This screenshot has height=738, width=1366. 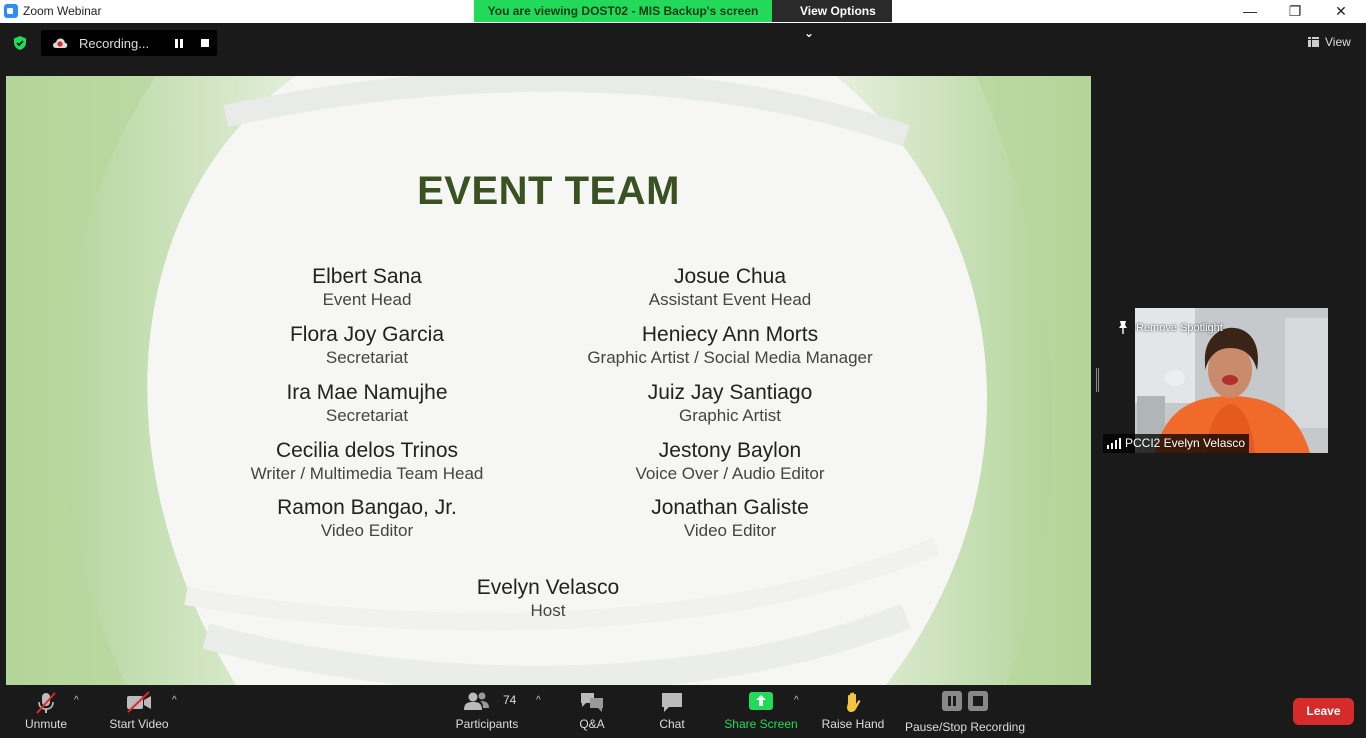 What do you see at coordinates (965, 701) in the screenshot?
I see `pause-stop-icon` at bounding box center [965, 701].